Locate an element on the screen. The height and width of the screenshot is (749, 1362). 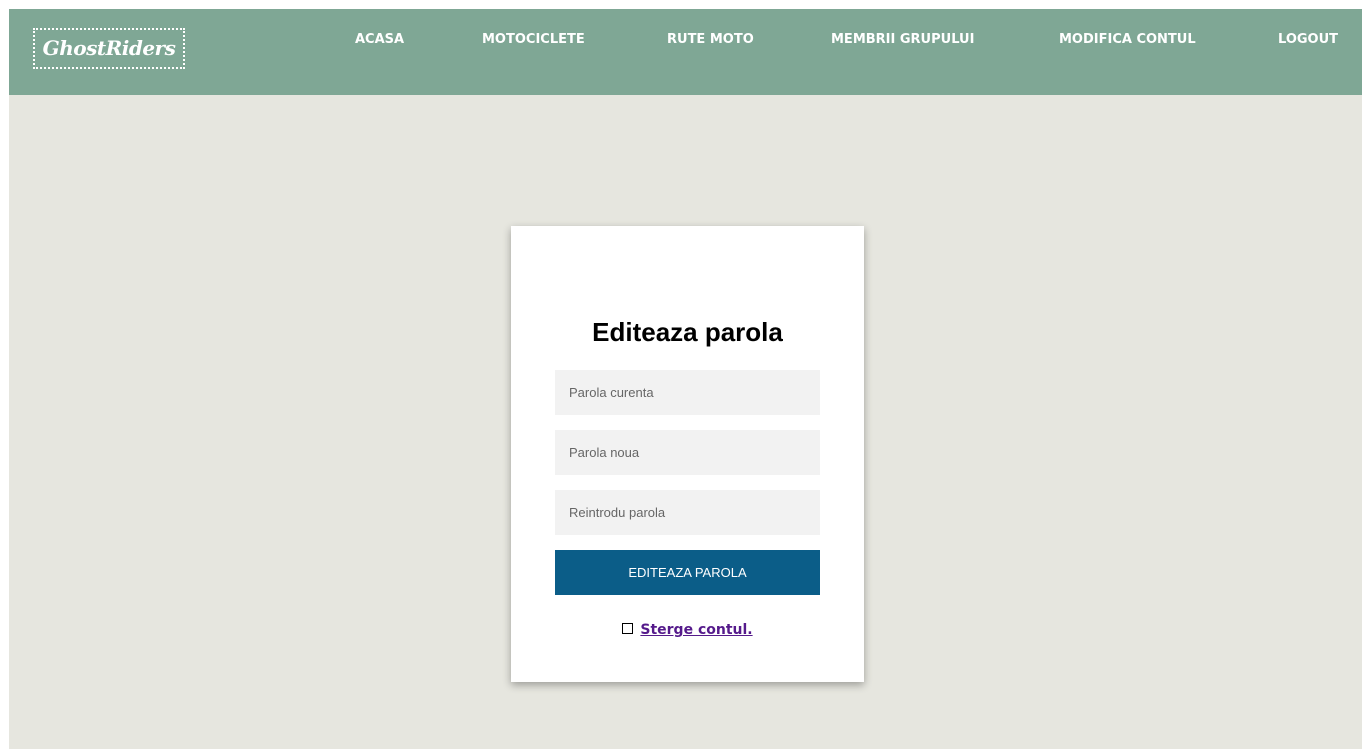
brand-logo: GhostRiders is located at coordinates (109, 48).